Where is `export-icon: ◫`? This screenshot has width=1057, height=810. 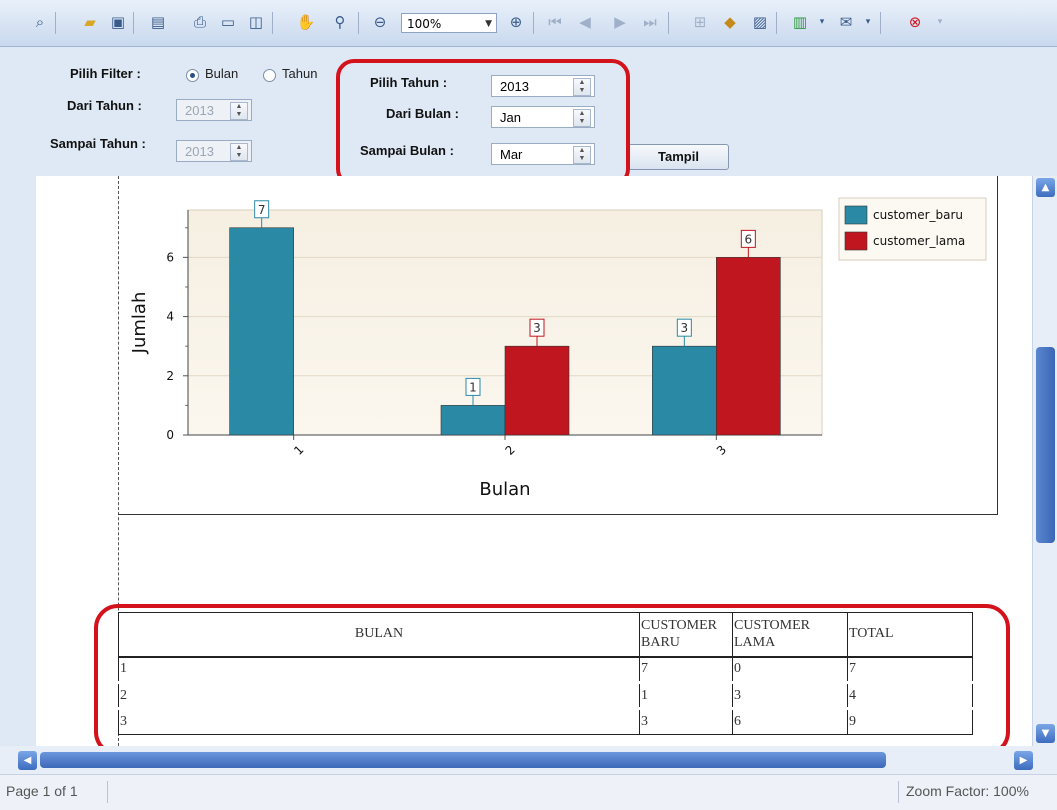
export-icon: ◫ is located at coordinates (256, 22).